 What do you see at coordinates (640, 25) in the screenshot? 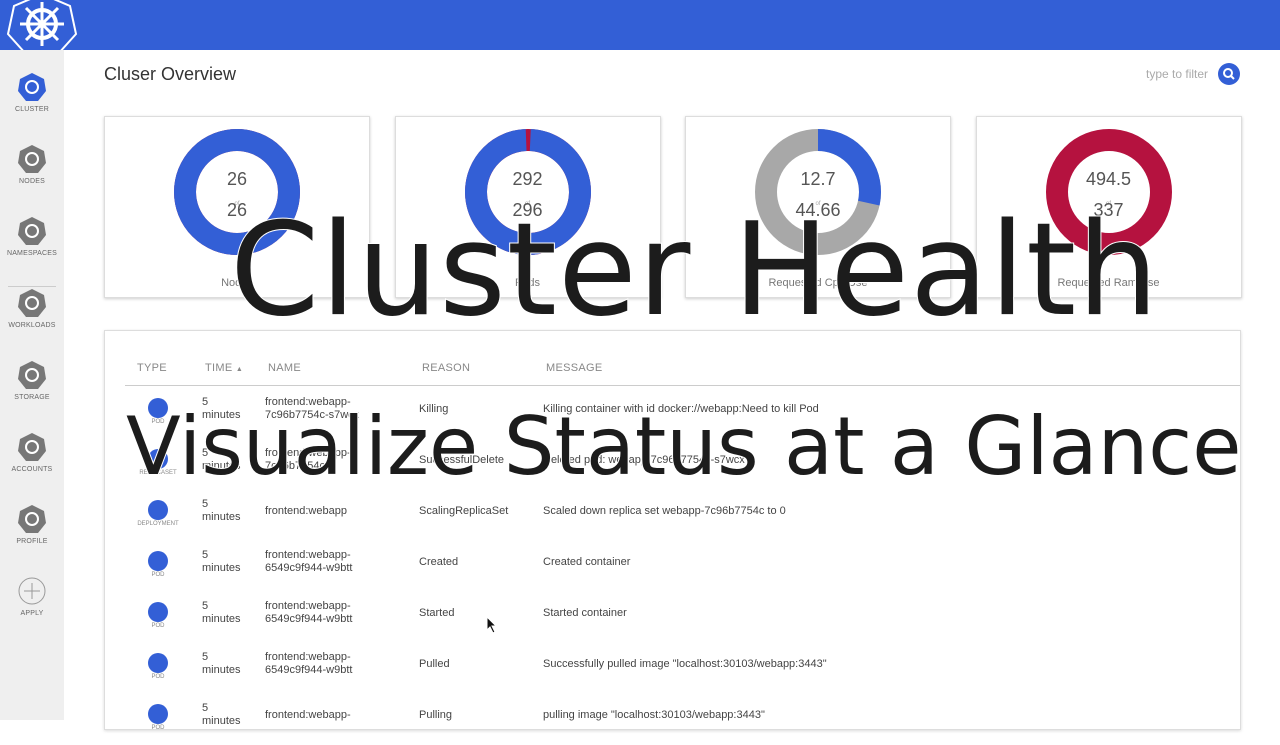
I see `top-bar` at bounding box center [640, 25].